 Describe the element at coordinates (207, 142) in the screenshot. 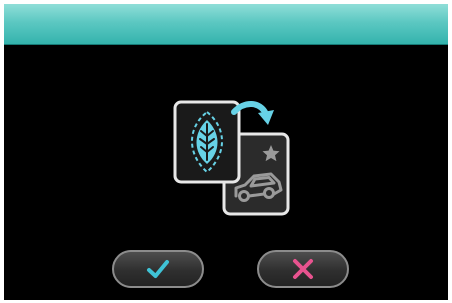

I see `front-card` at that location.